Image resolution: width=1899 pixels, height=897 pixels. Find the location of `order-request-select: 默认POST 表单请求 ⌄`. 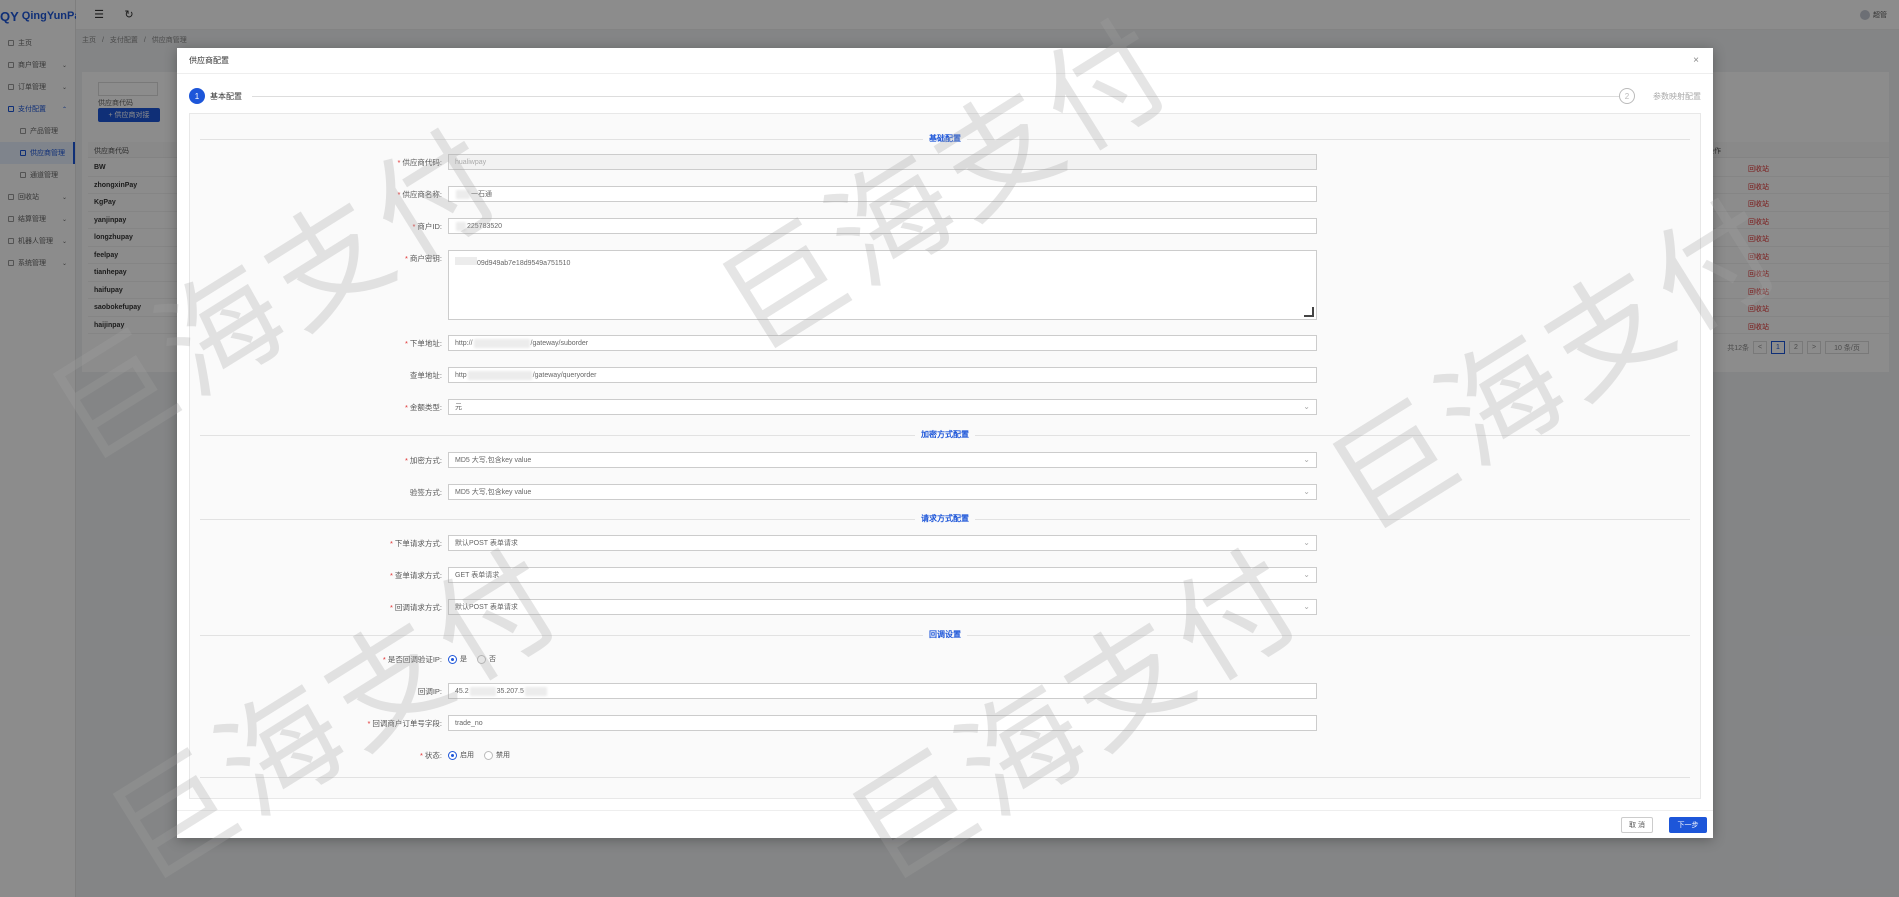

order-request-select: 默认POST 表单请求 ⌄ is located at coordinates (882, 543).